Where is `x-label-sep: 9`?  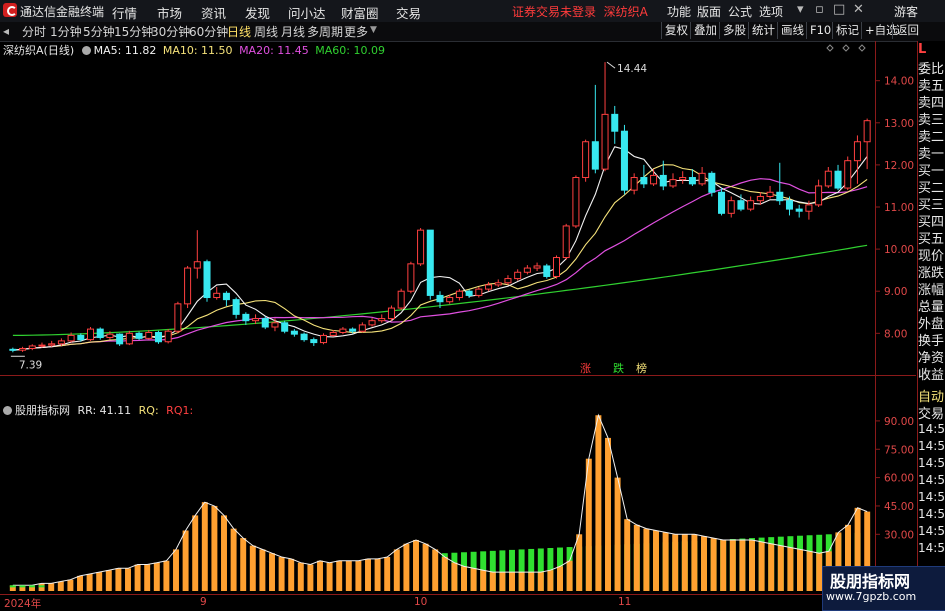
x-label-sep: 9 is located at coordinates (203, 602).